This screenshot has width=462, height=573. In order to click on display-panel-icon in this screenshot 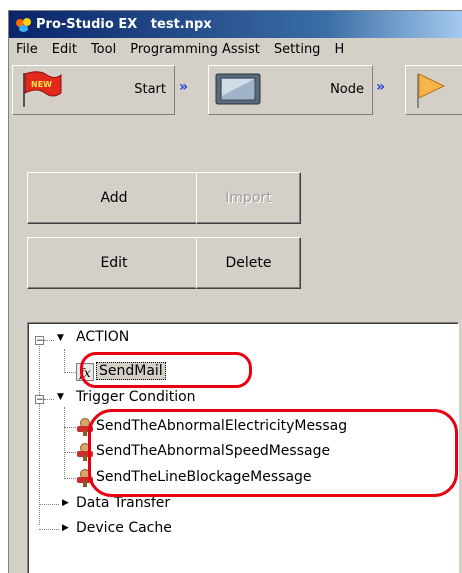, I will do `click(238, 89)`.